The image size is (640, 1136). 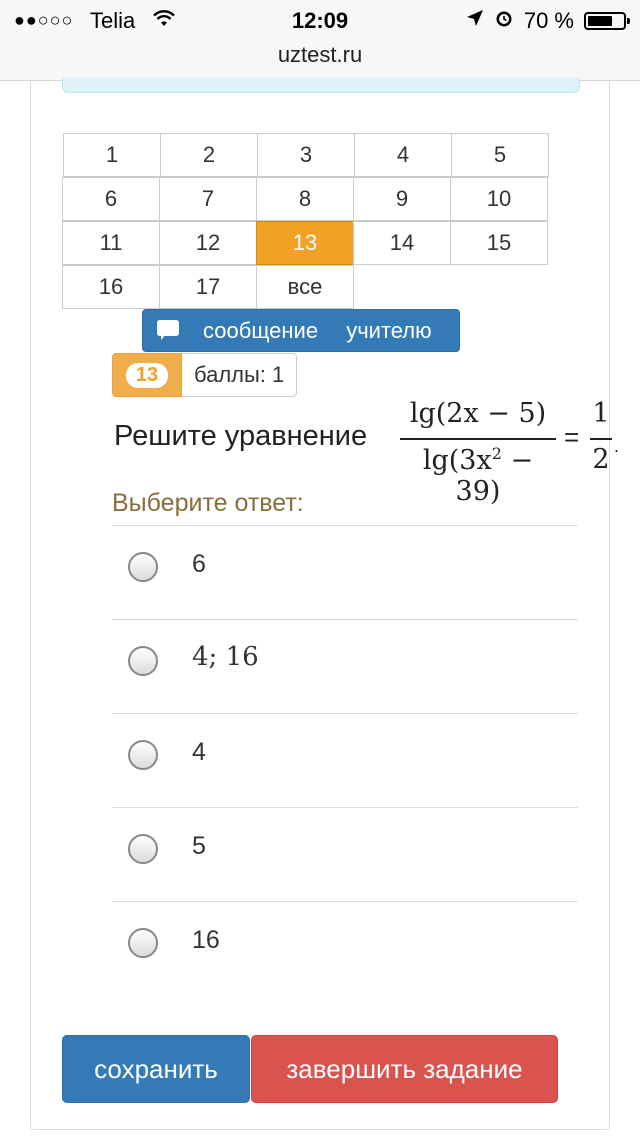 I want to click on equation-denominator: lg(3x2 − 39), so click(x=478, y=475).